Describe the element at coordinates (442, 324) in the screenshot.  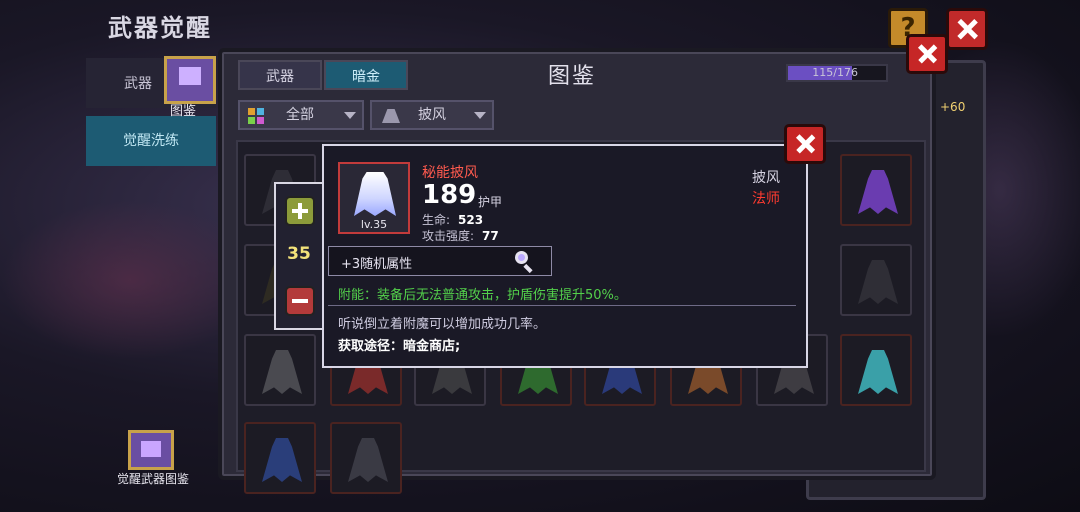
I see `item-description: 听说倒立着附魔可以增加成功几率。` at that location.